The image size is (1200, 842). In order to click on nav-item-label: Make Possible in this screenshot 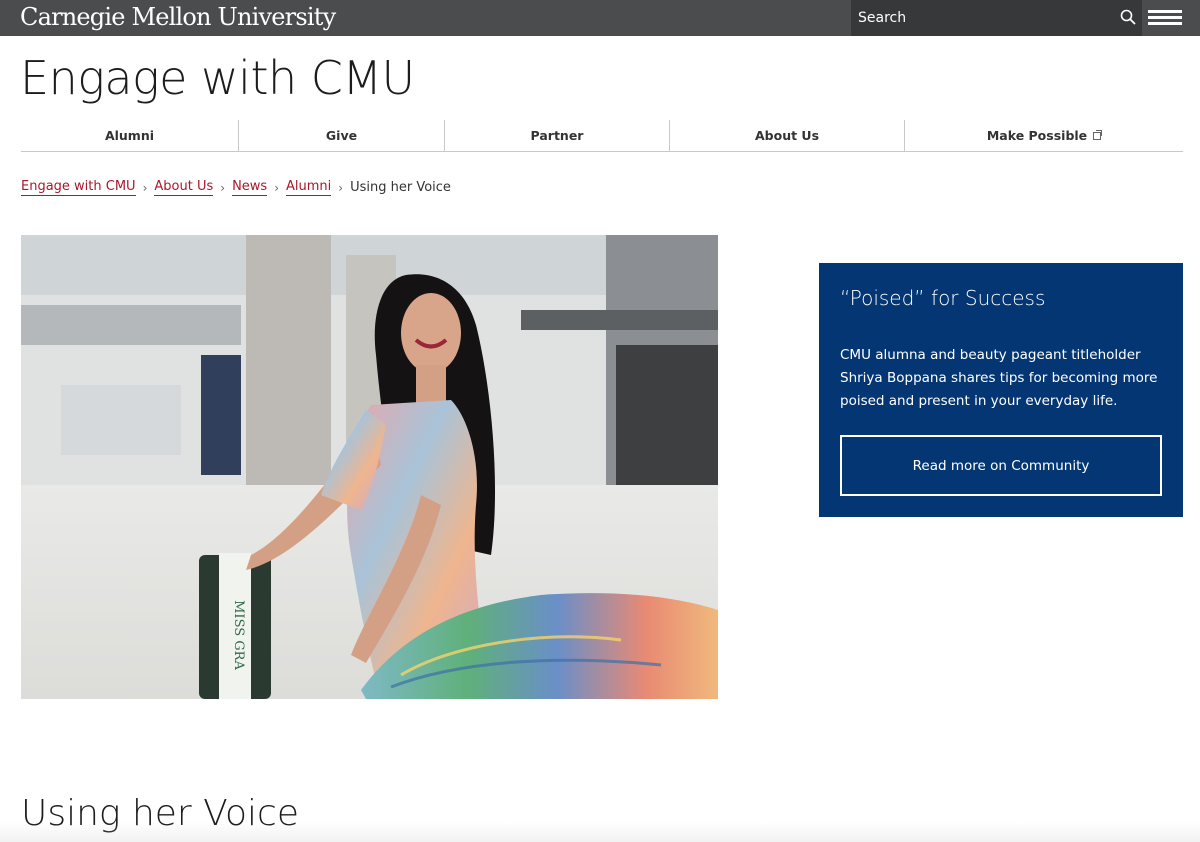, I will do `click(1037, 135)`.